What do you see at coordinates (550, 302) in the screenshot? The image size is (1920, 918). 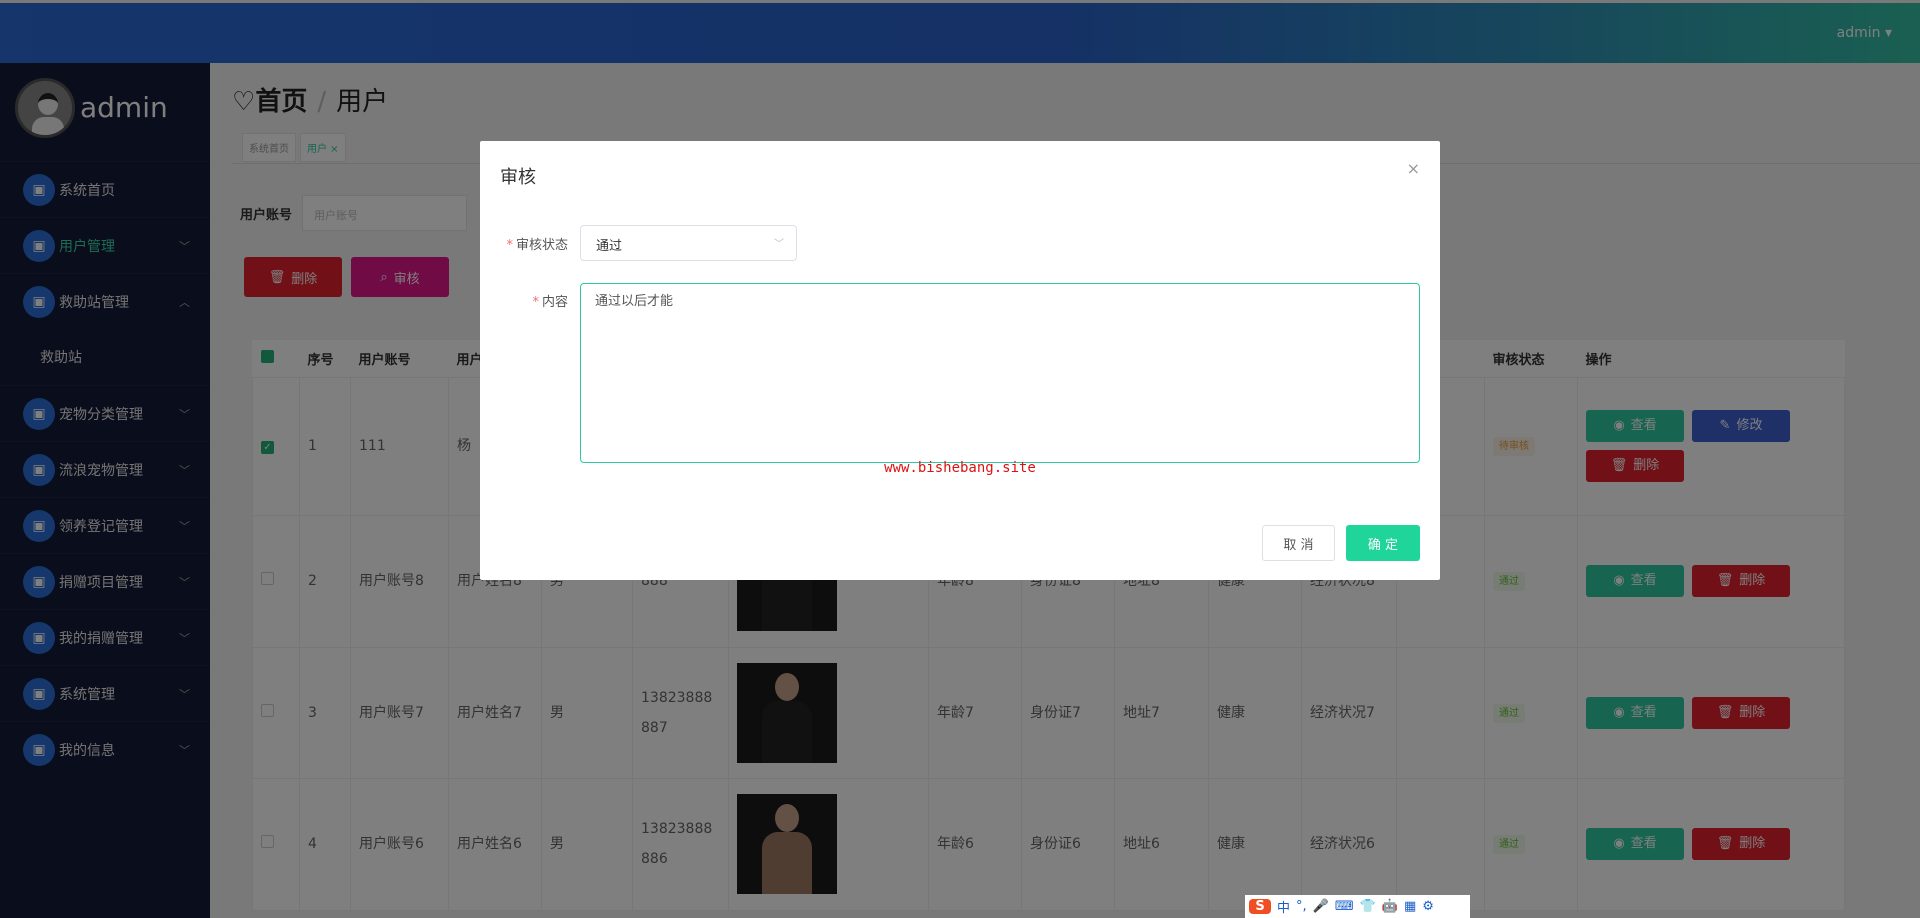 I see `content-field-label: * 内容` at bounding box center [550, 302].